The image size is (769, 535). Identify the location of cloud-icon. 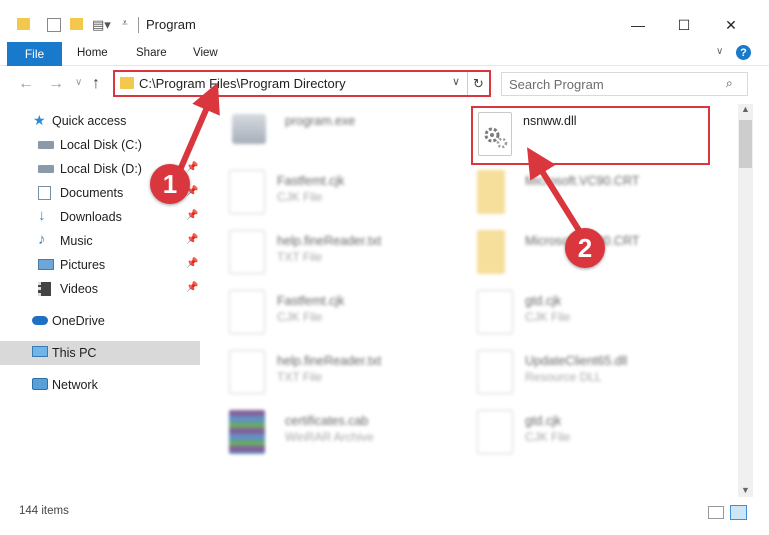
(40, 320).